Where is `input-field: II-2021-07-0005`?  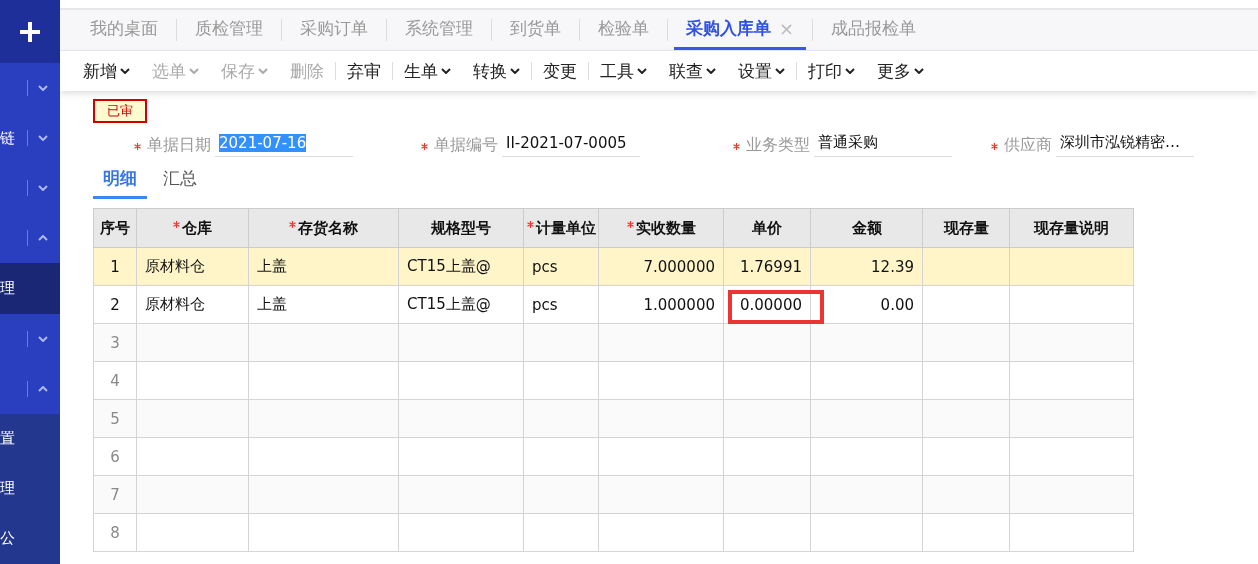 input-field: II-2021-07-0005 is located at coordinates (571, 145).